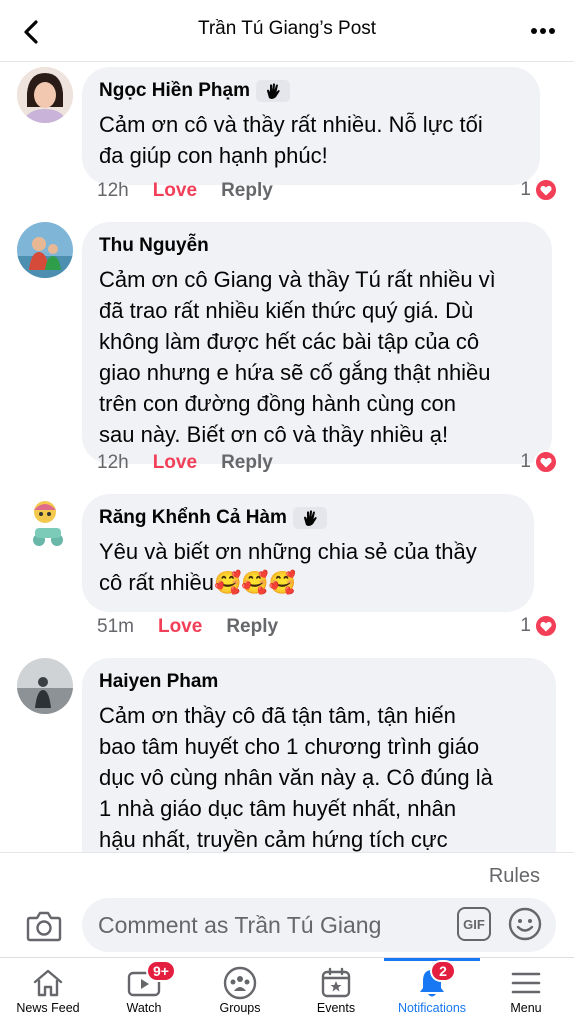 The width and height of the screenshot is (574, 1021). I want to click on more-dots-icon, so click(543, 31).